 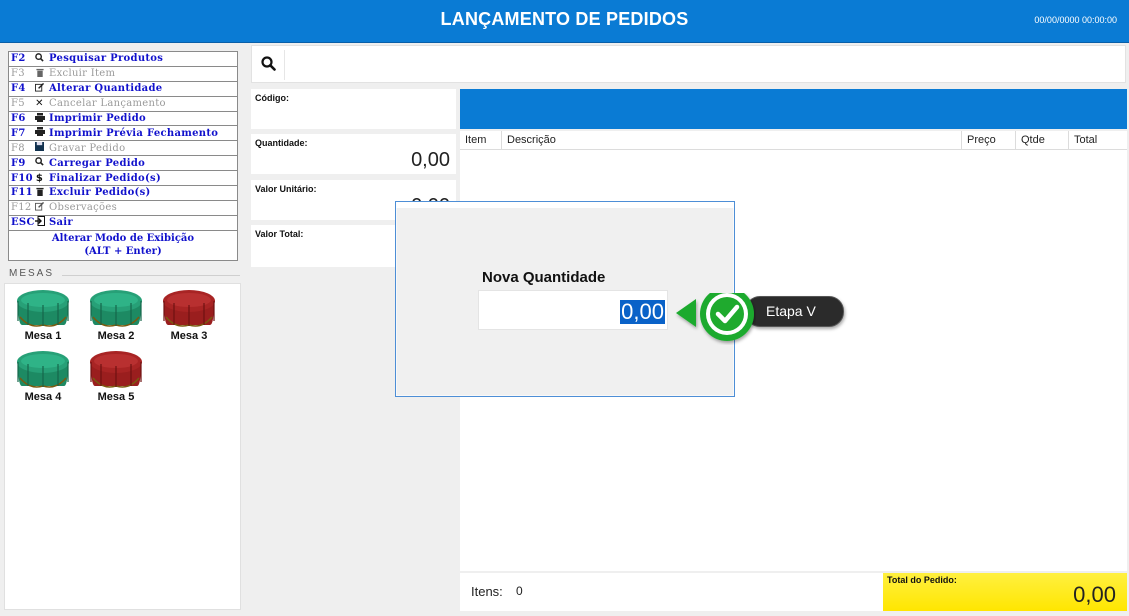 I want to click on column-header-item: Item, so click(x=481, y=140).